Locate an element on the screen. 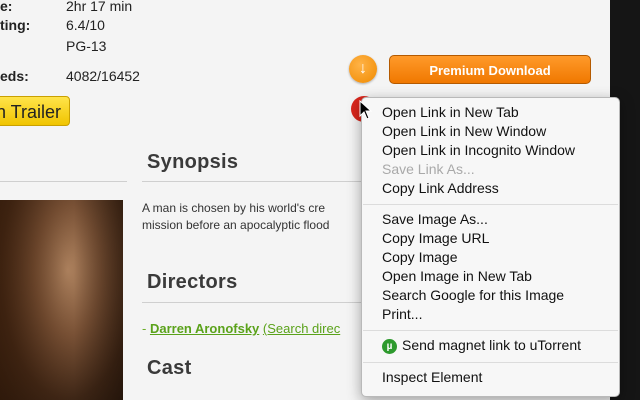 The height and width of the screenshot is (400, 640). menu-send-magnet-utorrent: Send magnet link to uTorrent is located at coordinates (491, 345).